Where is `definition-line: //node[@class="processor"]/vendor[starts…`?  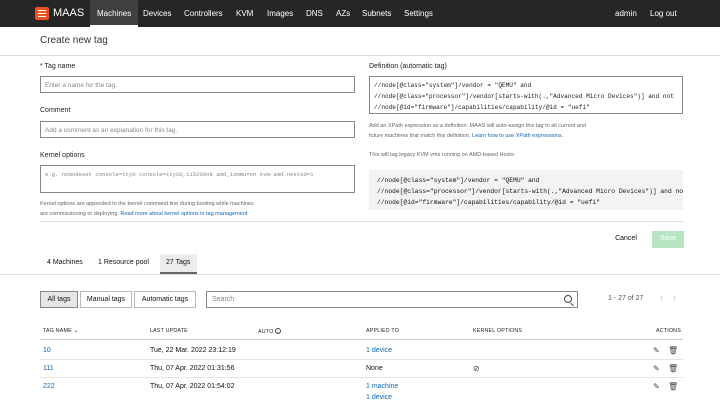
definition-line: //node[@class="processor"]/vendor[starts… is located at coordinates (524, 96).